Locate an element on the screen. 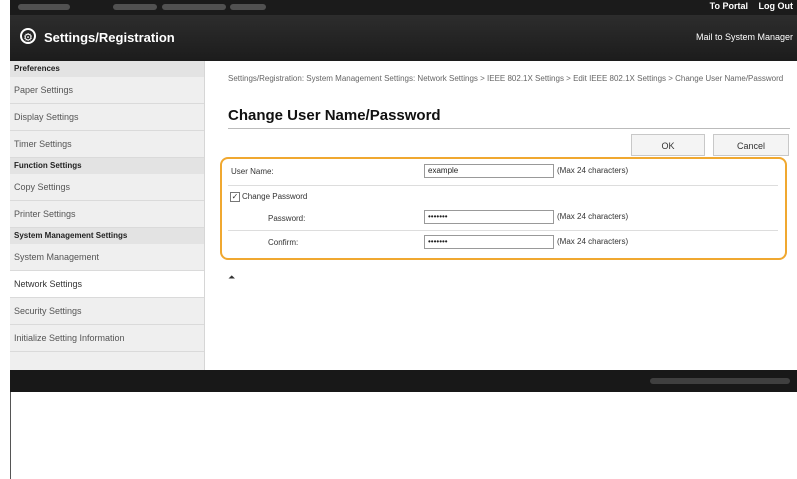 Image resolution: width=797 pixels, height=479 pixels. sidebar-item-printer-settings: Printer Settings is located at coordinates (107, 214).